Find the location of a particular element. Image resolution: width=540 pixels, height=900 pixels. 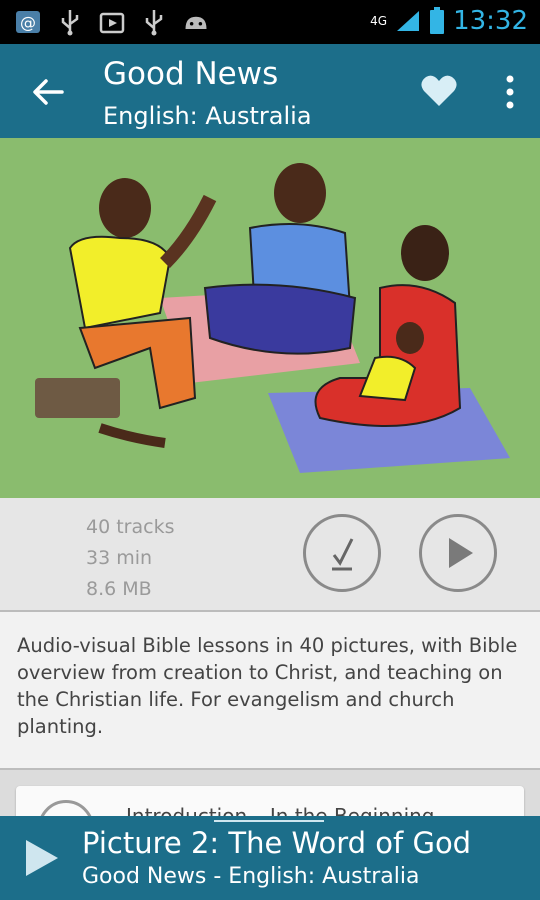

check-download-icon is located at coordinates (343, 554).